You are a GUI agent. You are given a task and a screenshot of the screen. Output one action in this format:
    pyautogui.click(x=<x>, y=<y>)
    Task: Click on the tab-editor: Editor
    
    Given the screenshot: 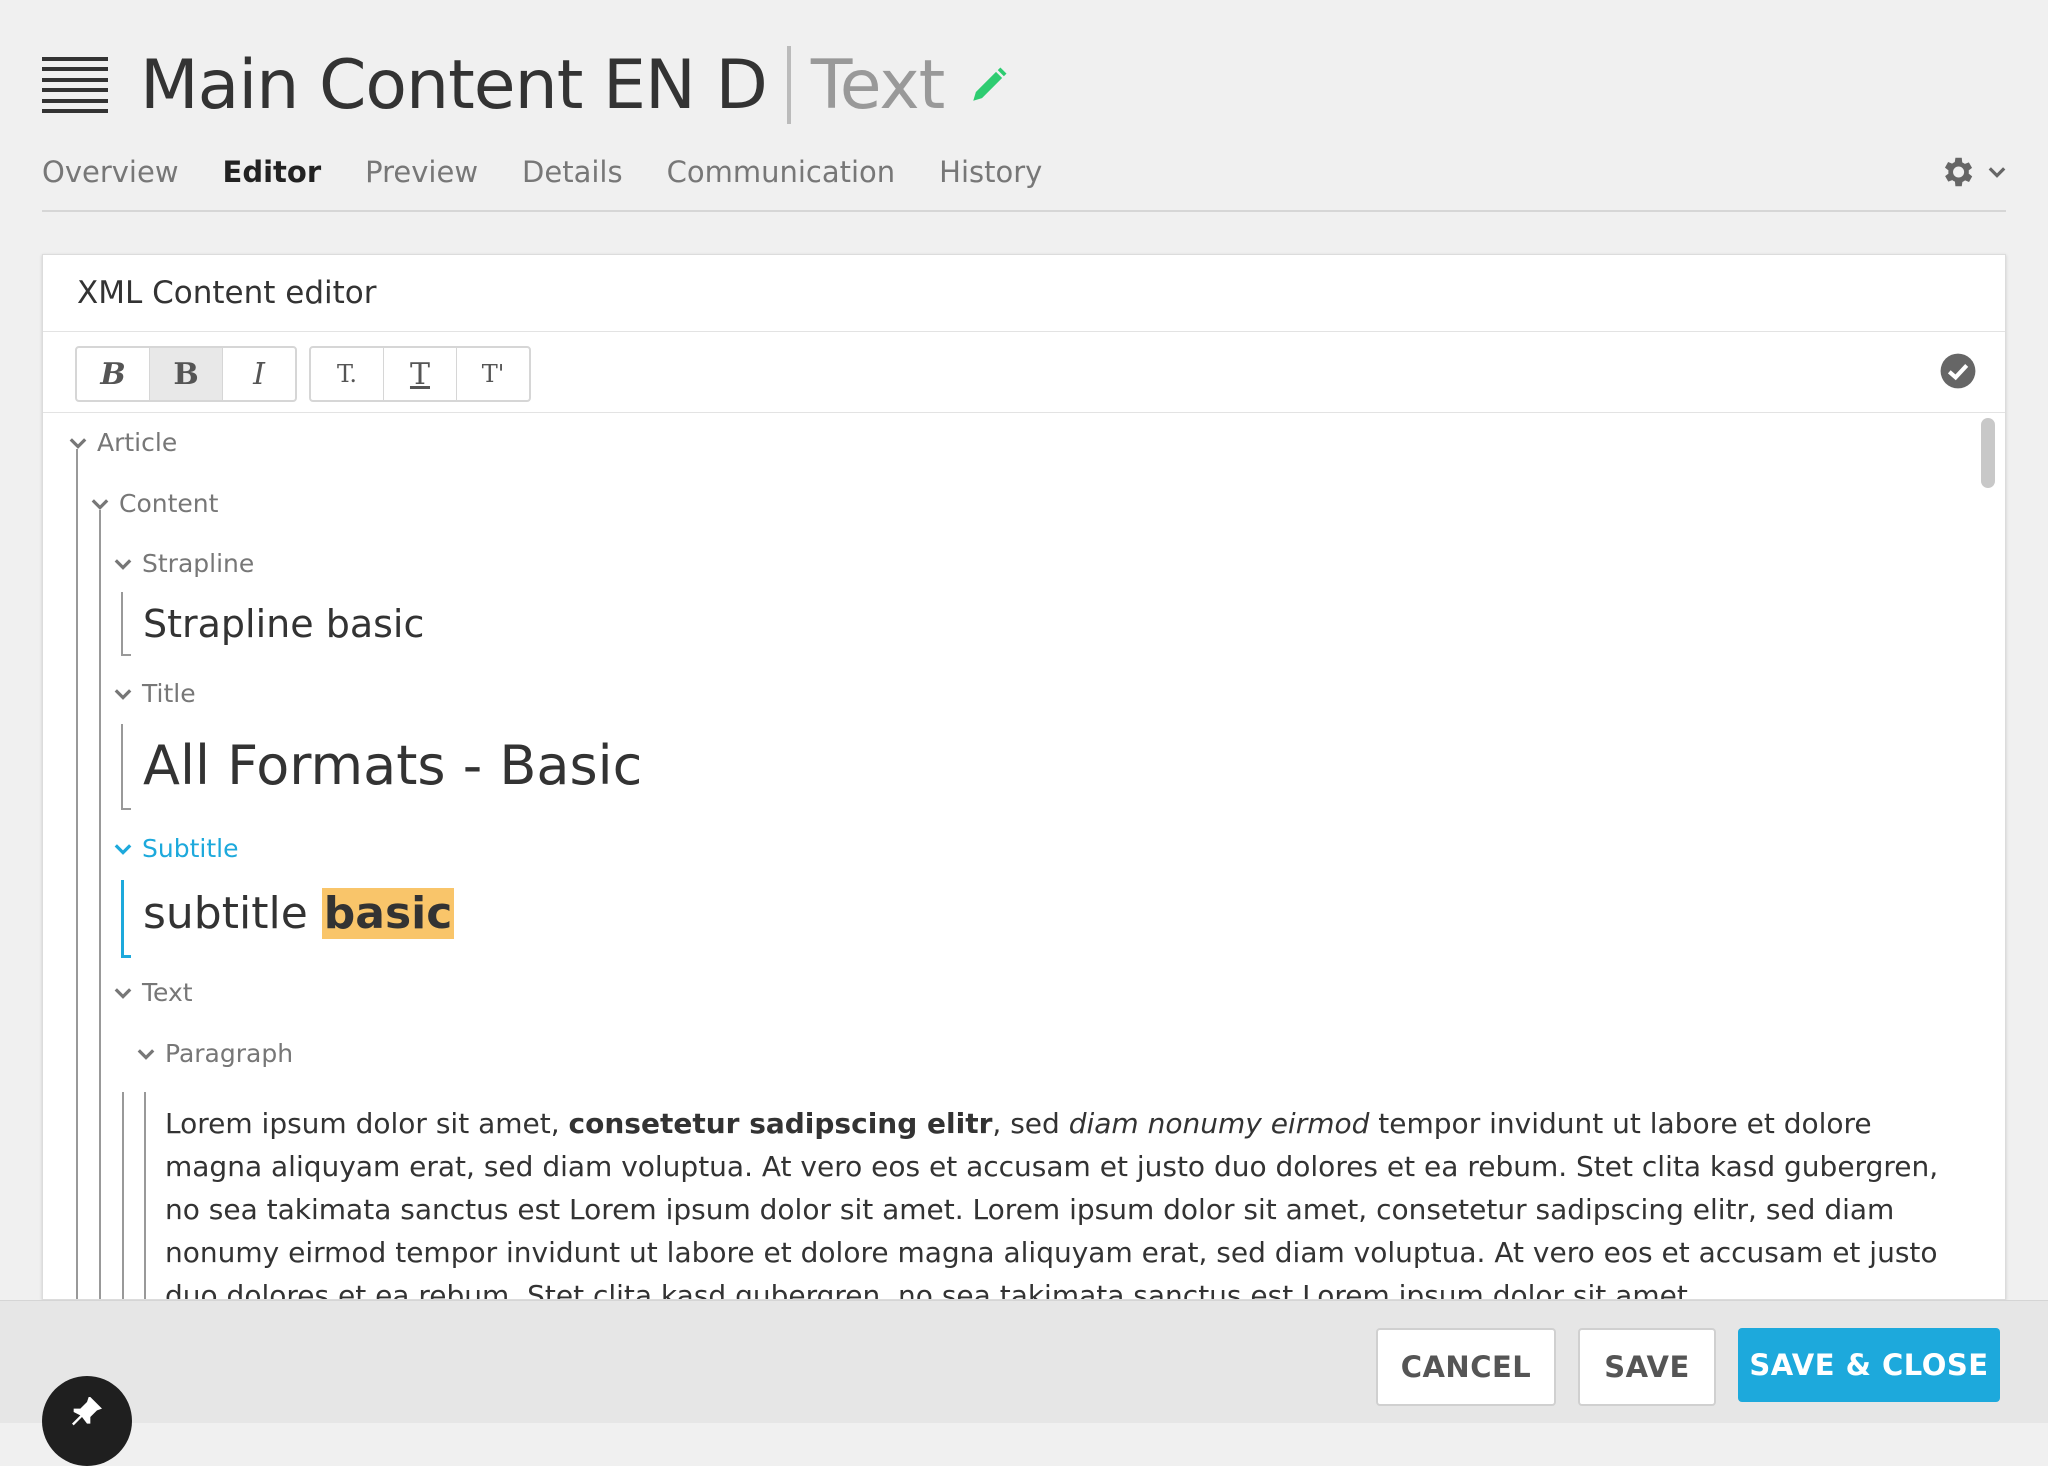 What is the action you would take?
    pyautogui.click(x=272, y=172)
    